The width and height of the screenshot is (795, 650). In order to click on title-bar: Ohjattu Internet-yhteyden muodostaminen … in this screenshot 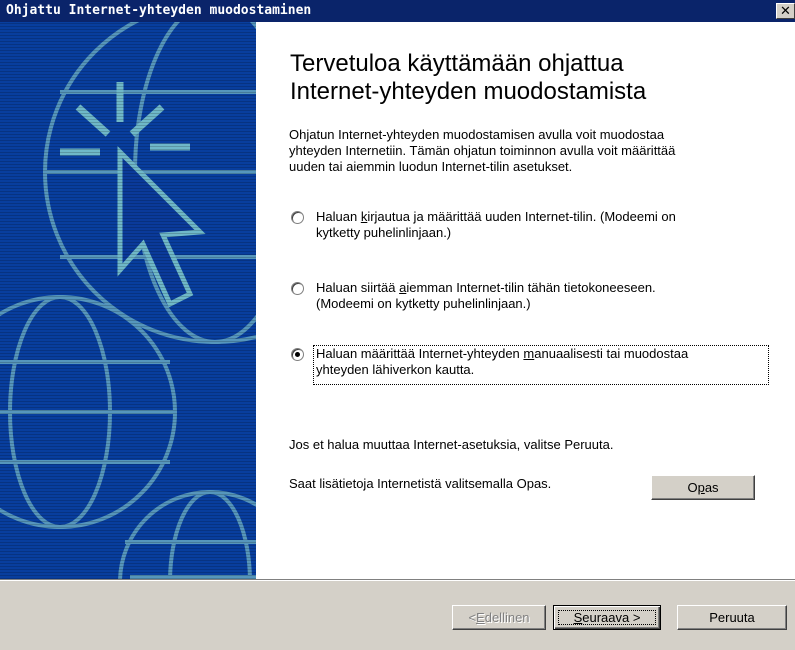, I will do `click(397, 11)`.